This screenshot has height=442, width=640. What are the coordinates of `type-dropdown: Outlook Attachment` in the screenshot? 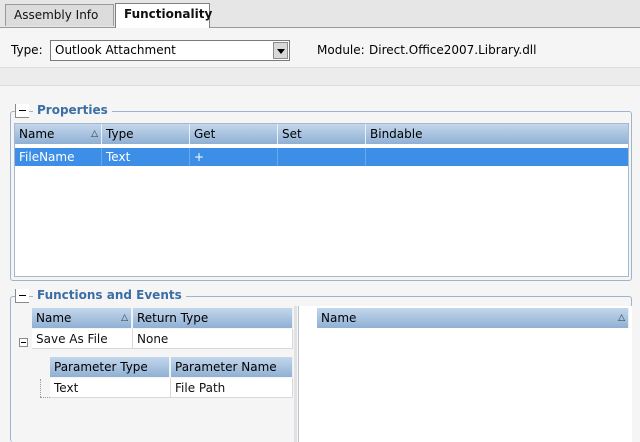 It's located at (170, 50).